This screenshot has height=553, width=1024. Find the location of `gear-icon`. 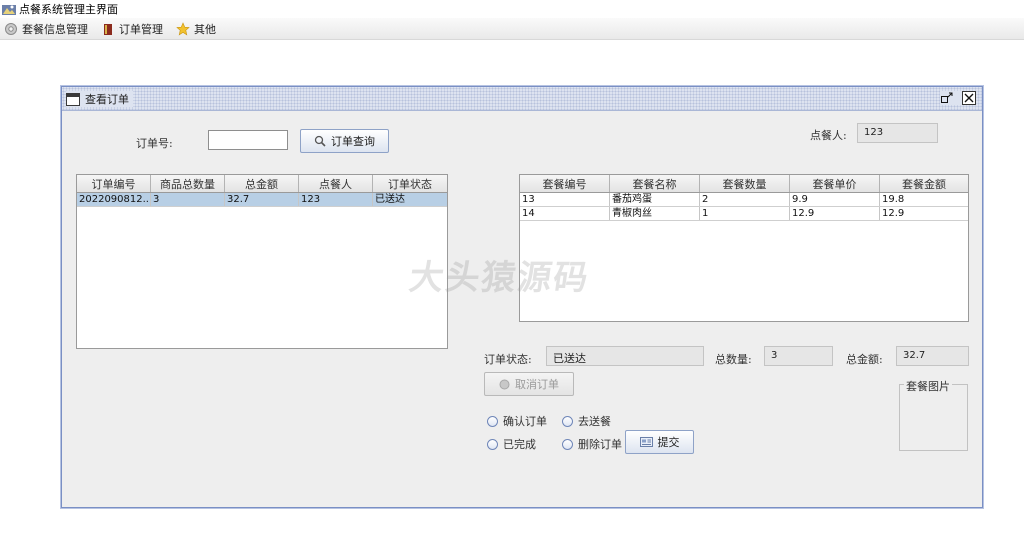

gear-icon is located at coordinates (11, 29).